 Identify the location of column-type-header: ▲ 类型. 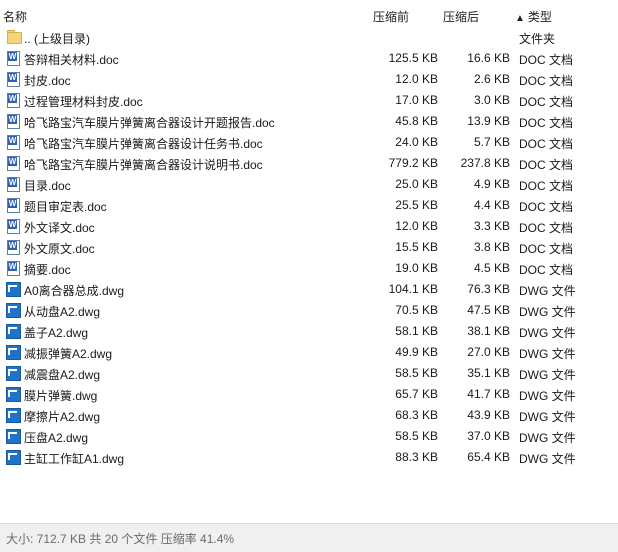
(533, 16).